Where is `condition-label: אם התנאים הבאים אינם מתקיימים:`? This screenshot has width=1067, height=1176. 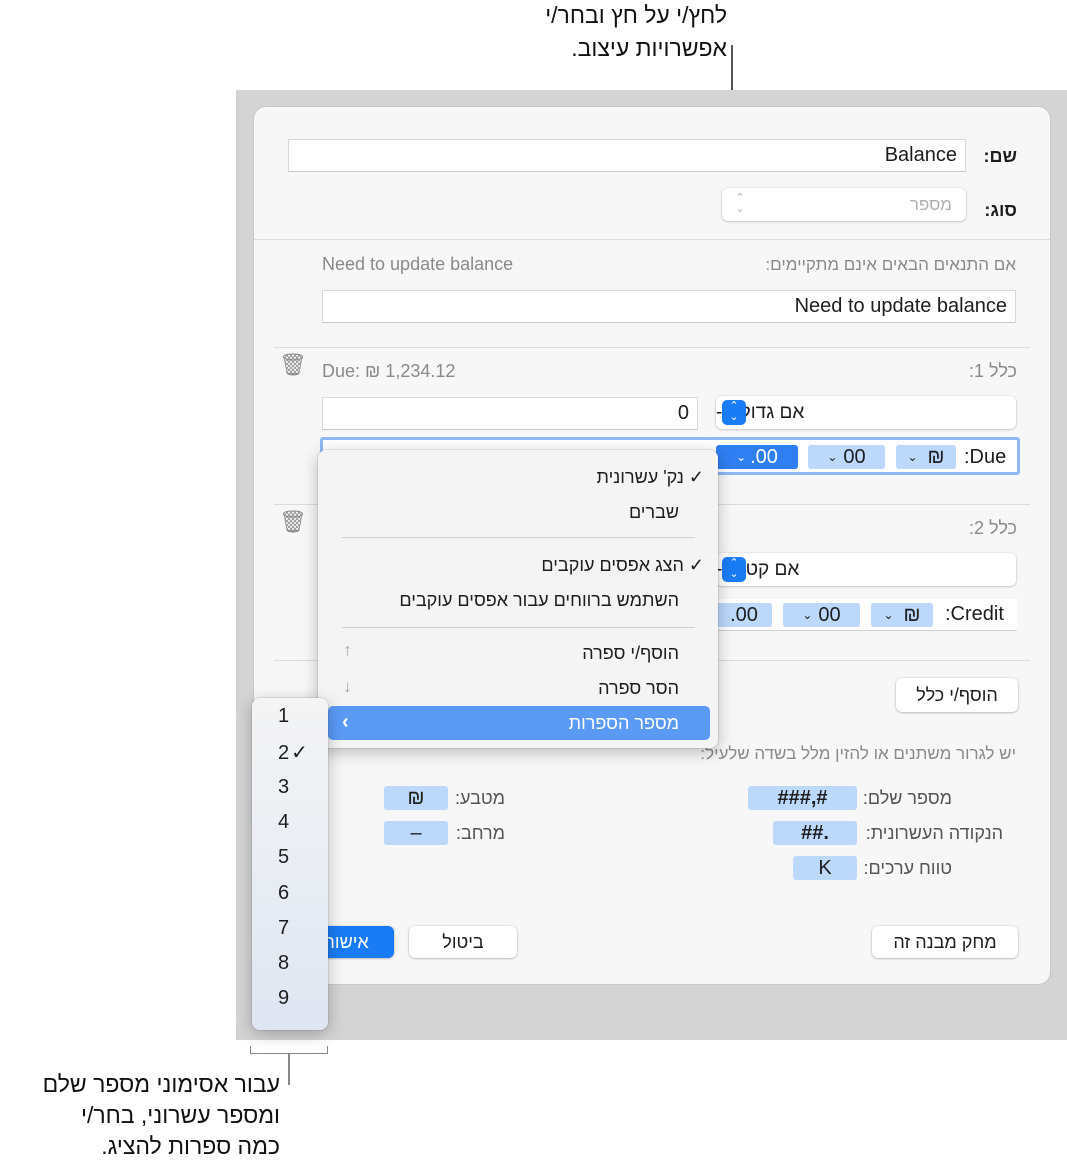 condition-label: אם התנאים הבאים אינם מתקיימים: is located at coordinates (890, 264).